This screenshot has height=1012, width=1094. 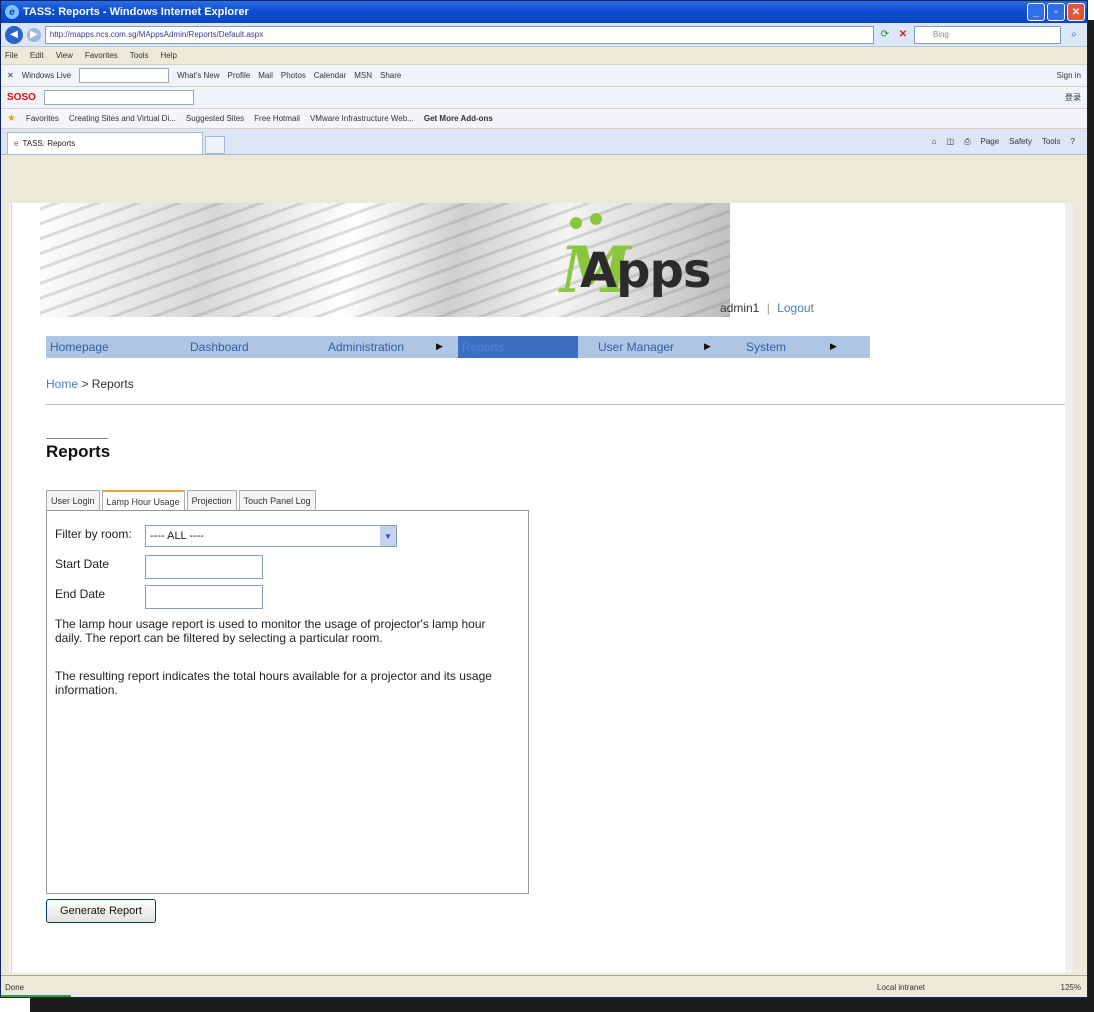 What do you see at coordinates (101, 55) in the screenshot?
I see `menu-favorites: Favorites` at bounding box center [101, 55].